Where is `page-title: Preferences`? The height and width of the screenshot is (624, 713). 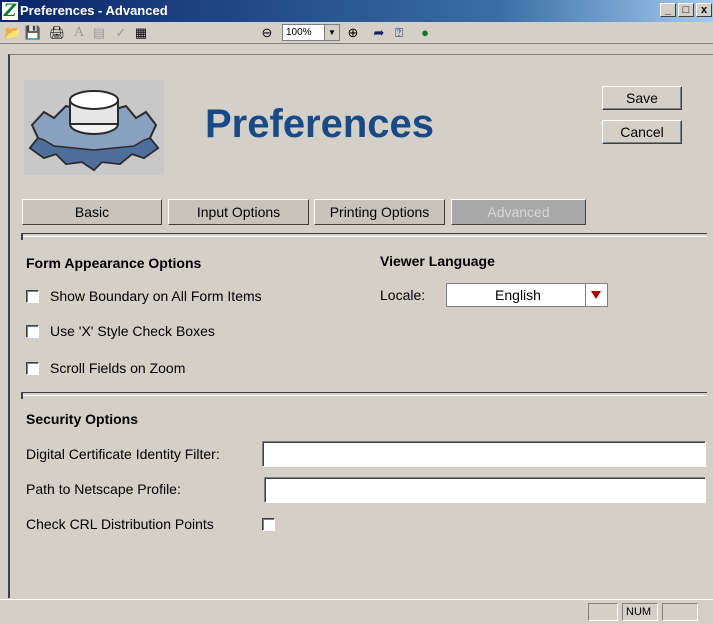
page-title: Preferences is located at coordinates (320, 124).